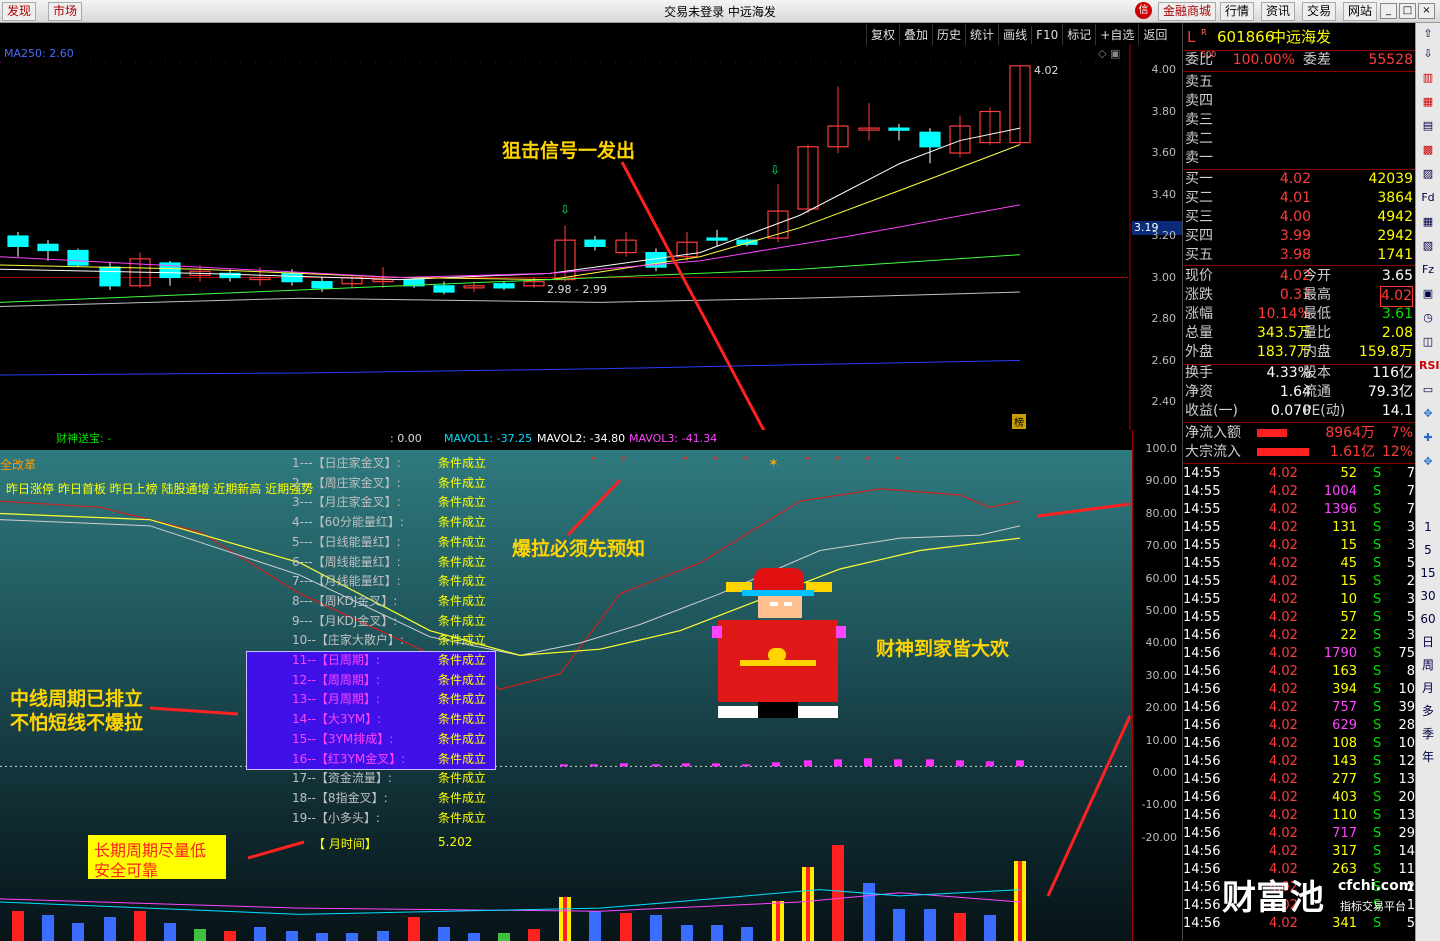 The image size is (1440, 941). I want to click on rank-badge: 榜, so click(1019, 421).